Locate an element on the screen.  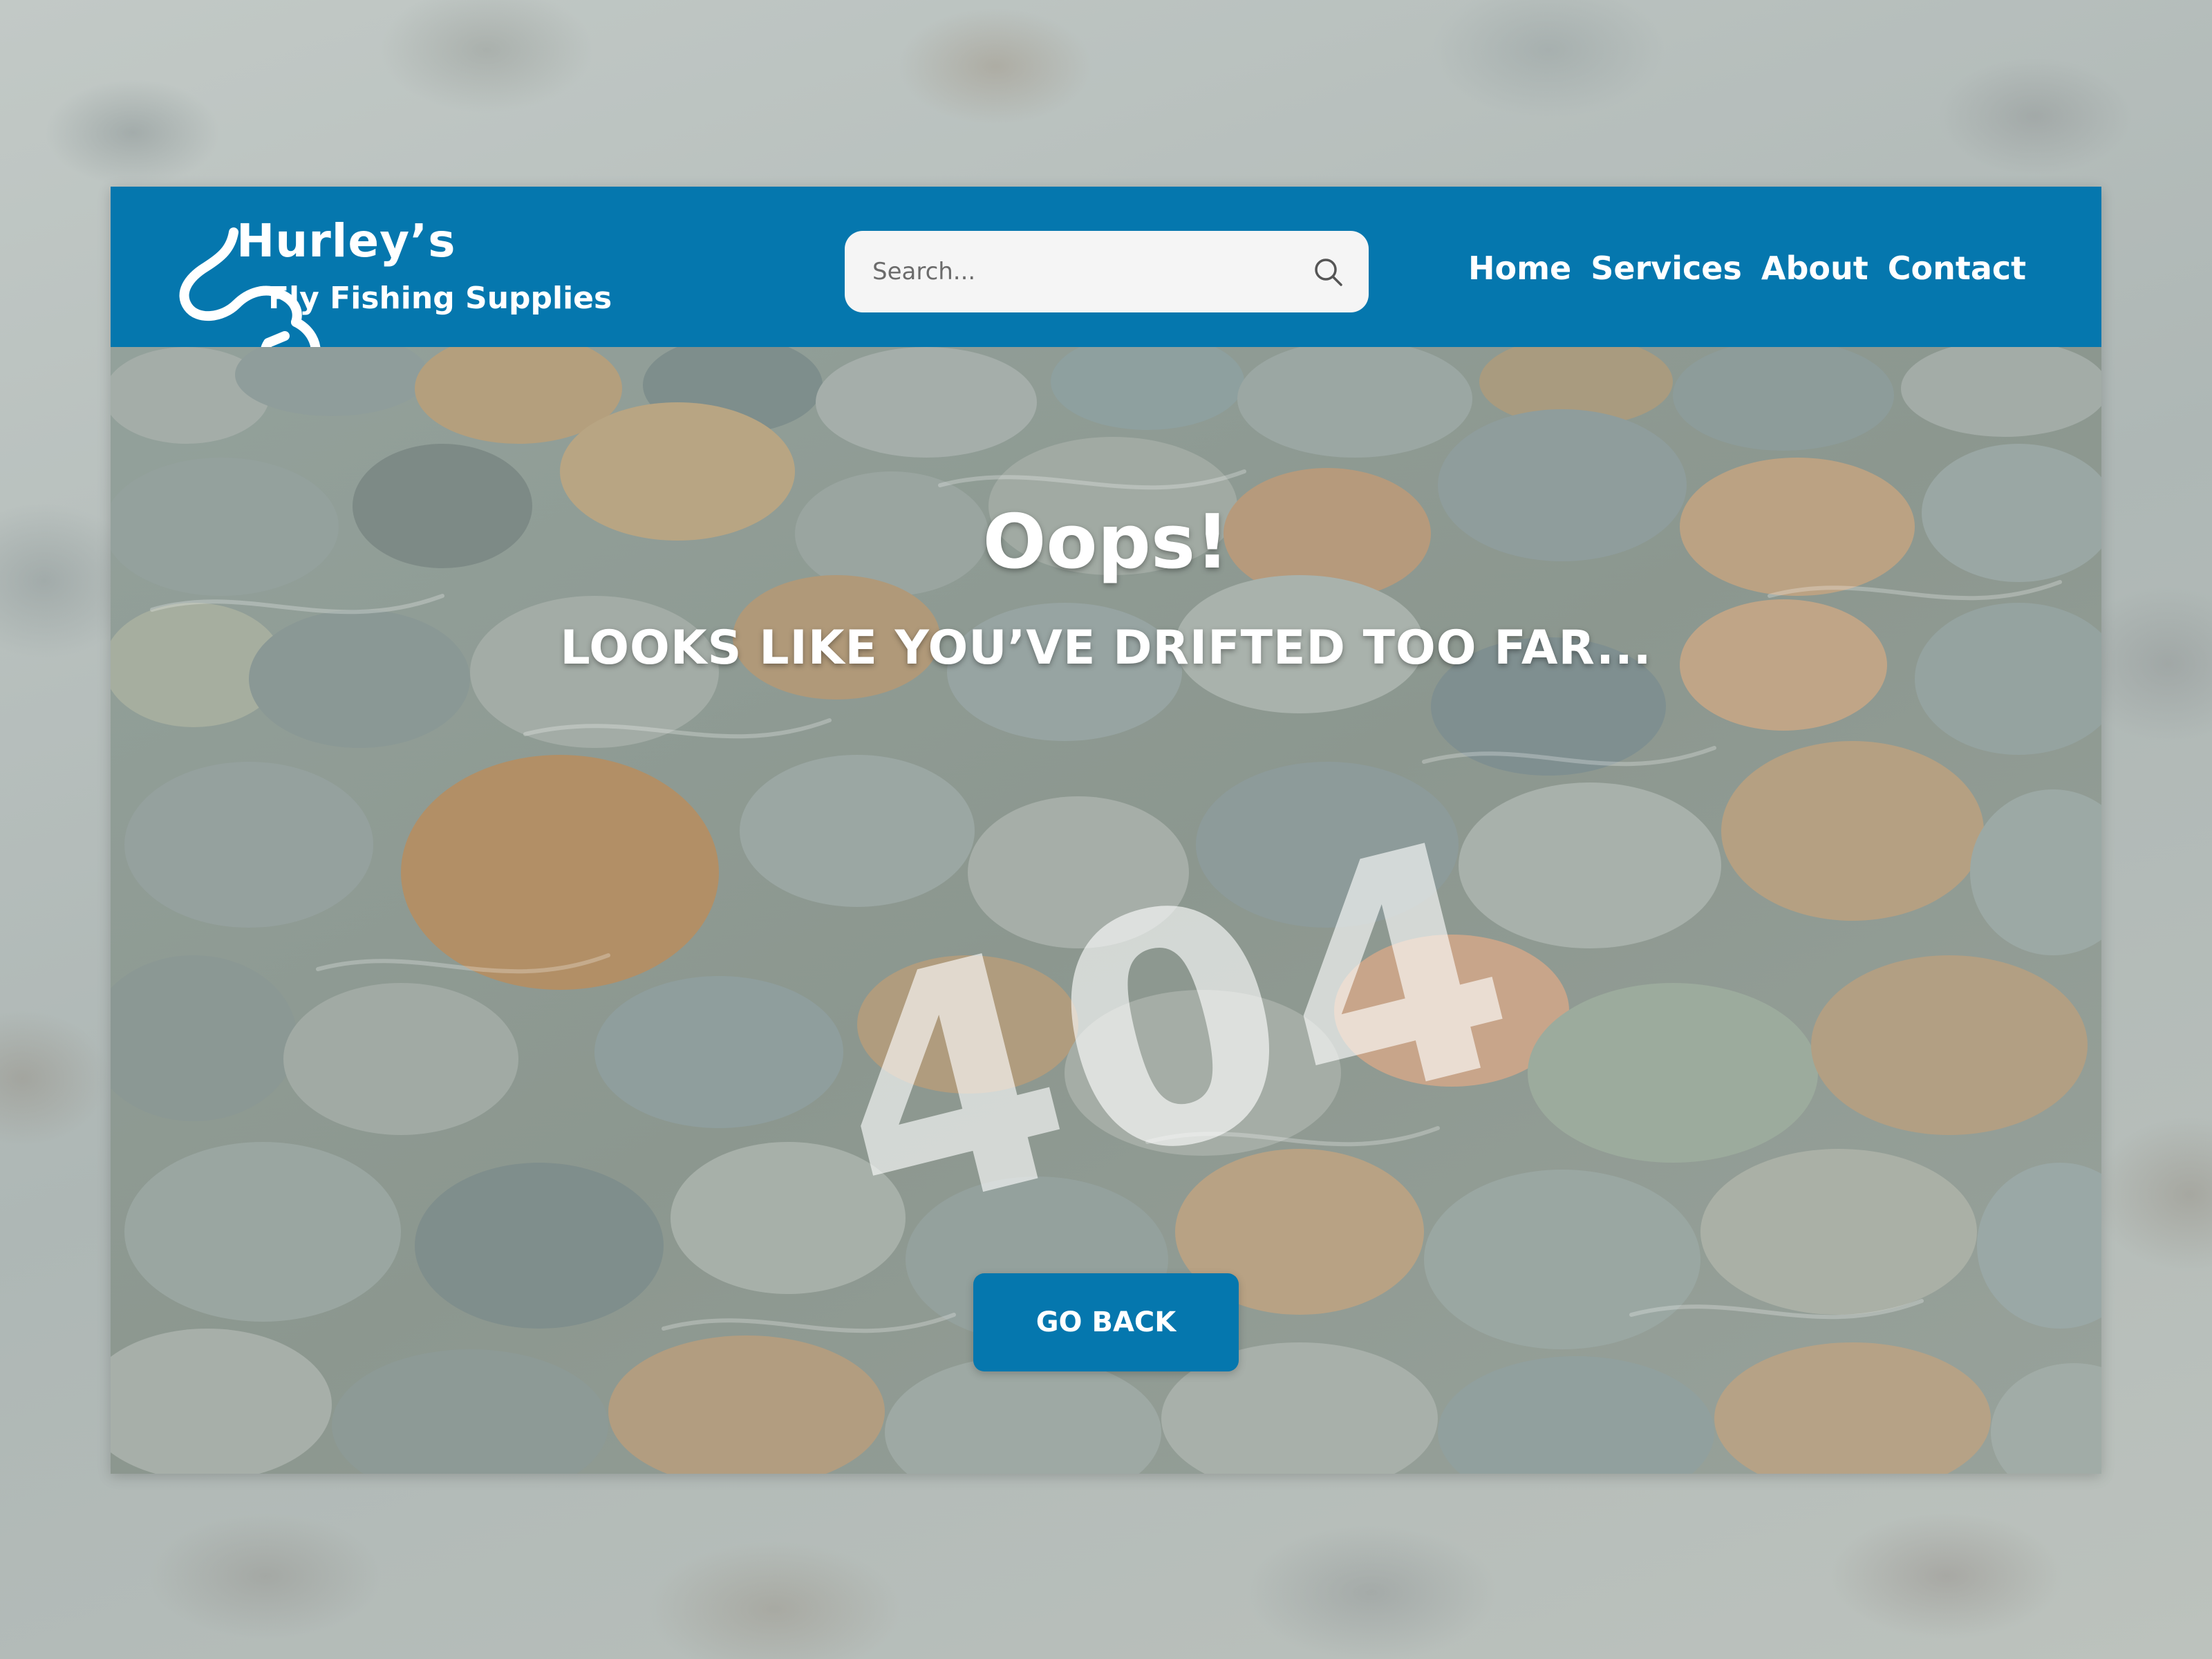
brand-tagline: Fly Fishing Supplies is located at coordinates (440, 298).